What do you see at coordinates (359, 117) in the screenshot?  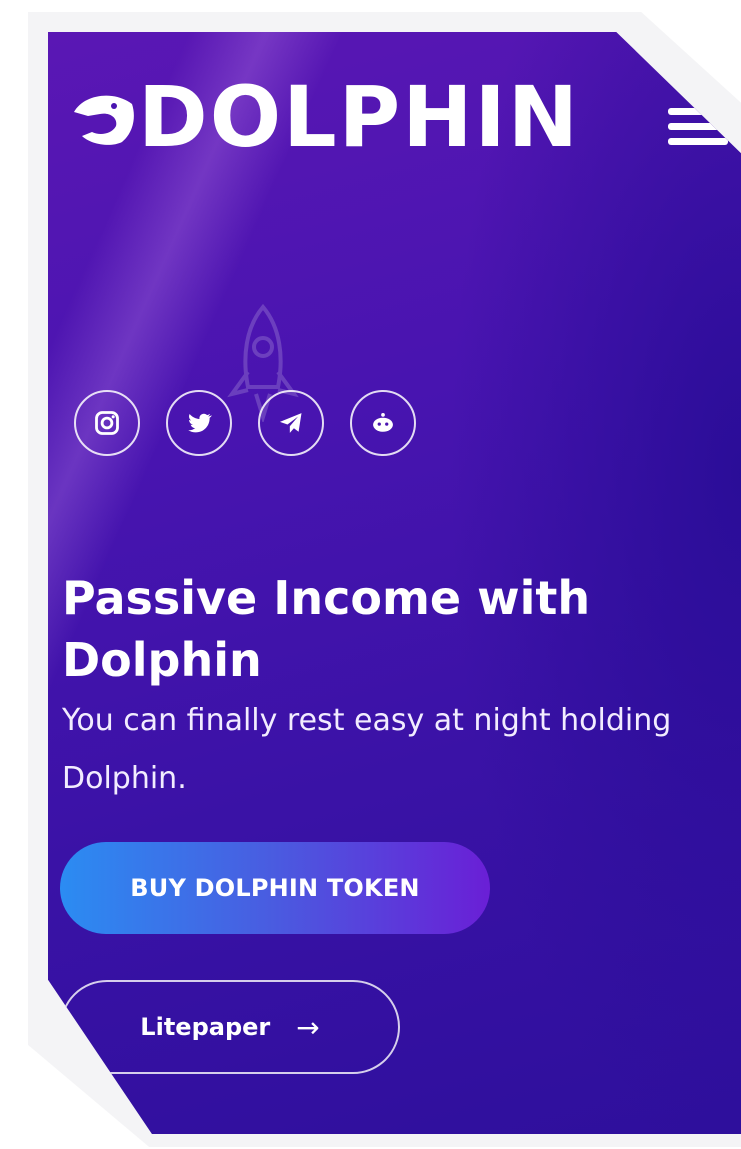 I see `logo-wordmark: DOLPHIN` at bounding box center [359, 117].